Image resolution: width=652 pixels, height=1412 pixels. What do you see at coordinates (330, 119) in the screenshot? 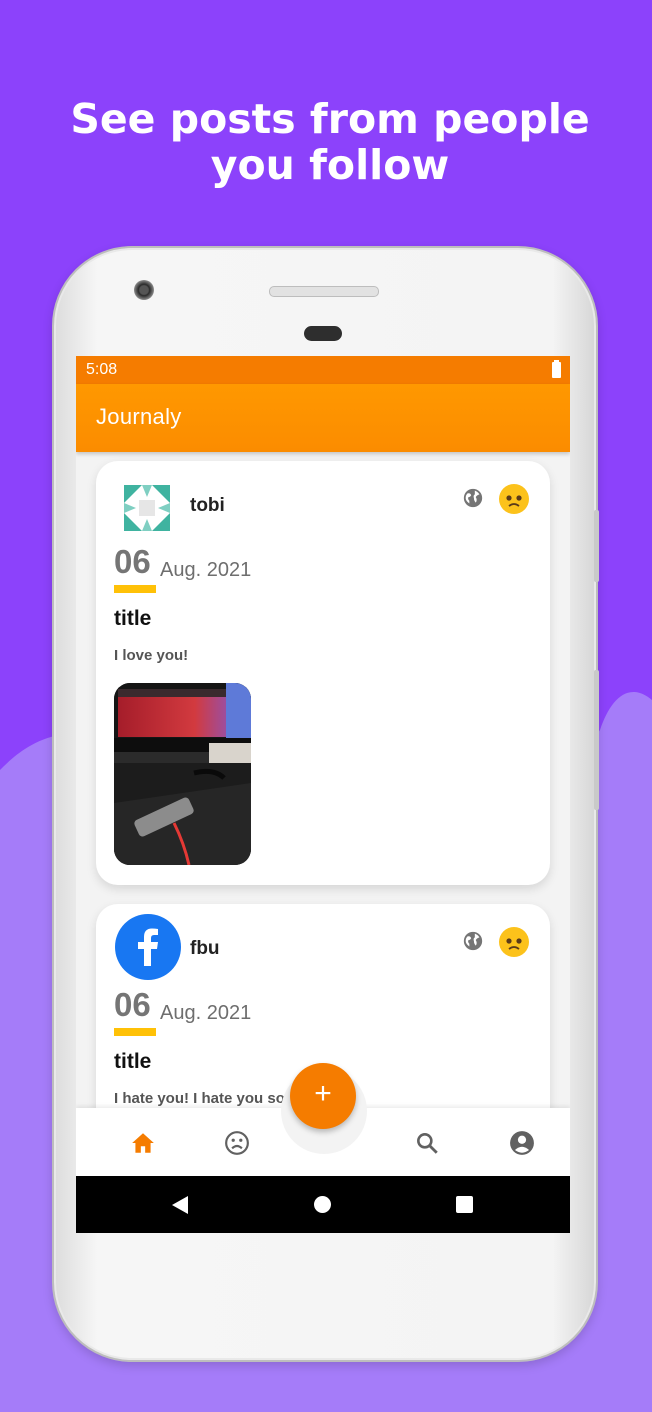
I see `headline-line-1: See posts from people` at bounding box center [330, 119].